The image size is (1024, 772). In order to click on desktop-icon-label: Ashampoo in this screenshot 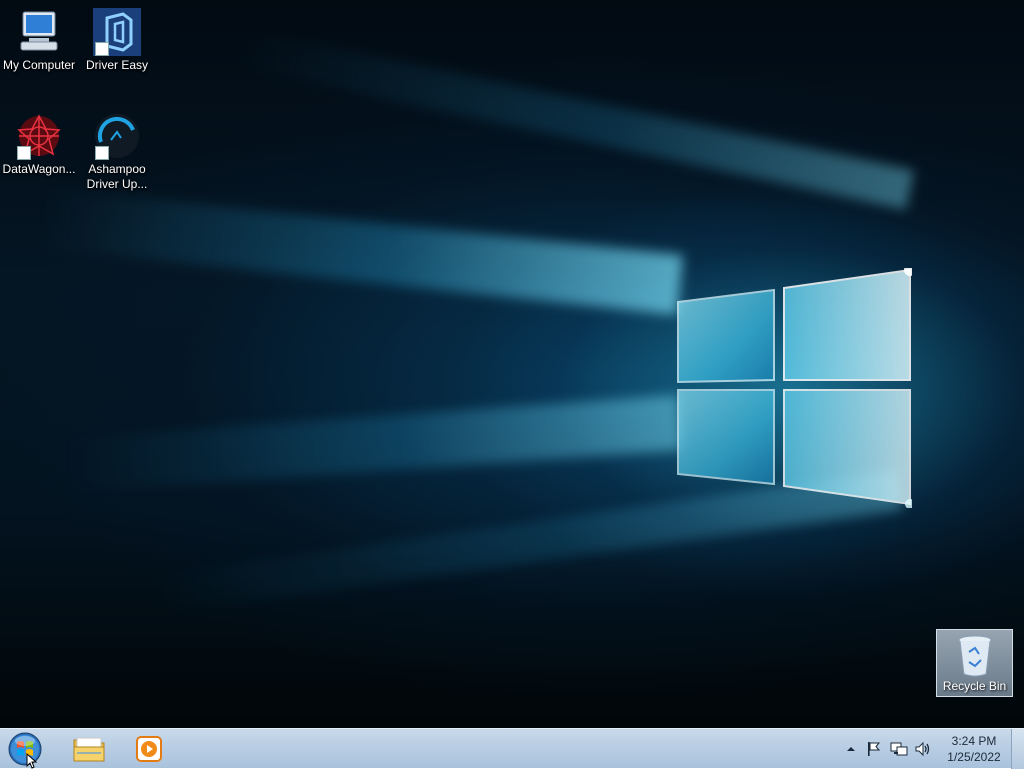, I will do `click(117, 169)`.